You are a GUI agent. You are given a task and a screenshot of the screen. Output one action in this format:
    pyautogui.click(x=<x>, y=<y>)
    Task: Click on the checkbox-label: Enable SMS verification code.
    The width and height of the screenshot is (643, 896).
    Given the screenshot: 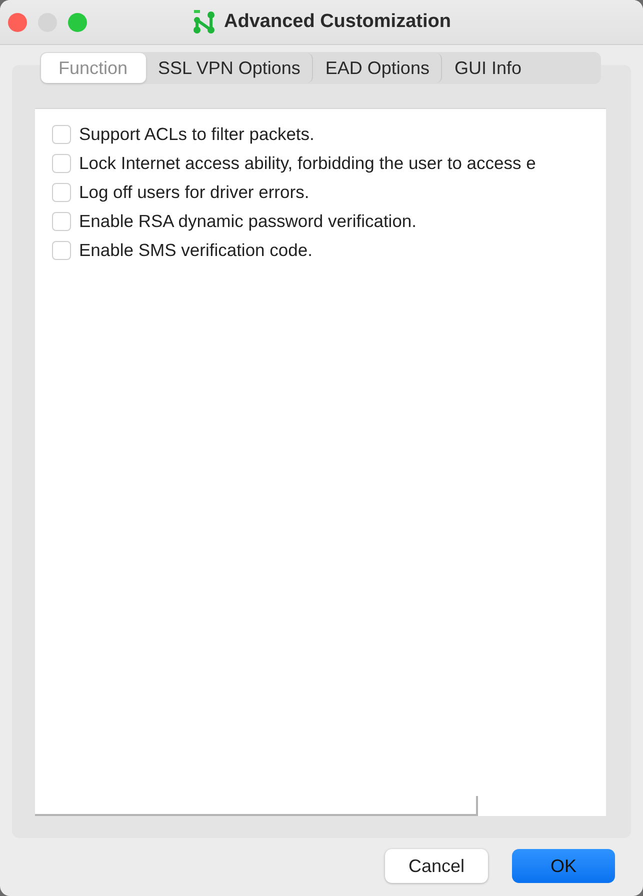 What is the action you would take?
    pyautogui.click(x=195, y=250)
    